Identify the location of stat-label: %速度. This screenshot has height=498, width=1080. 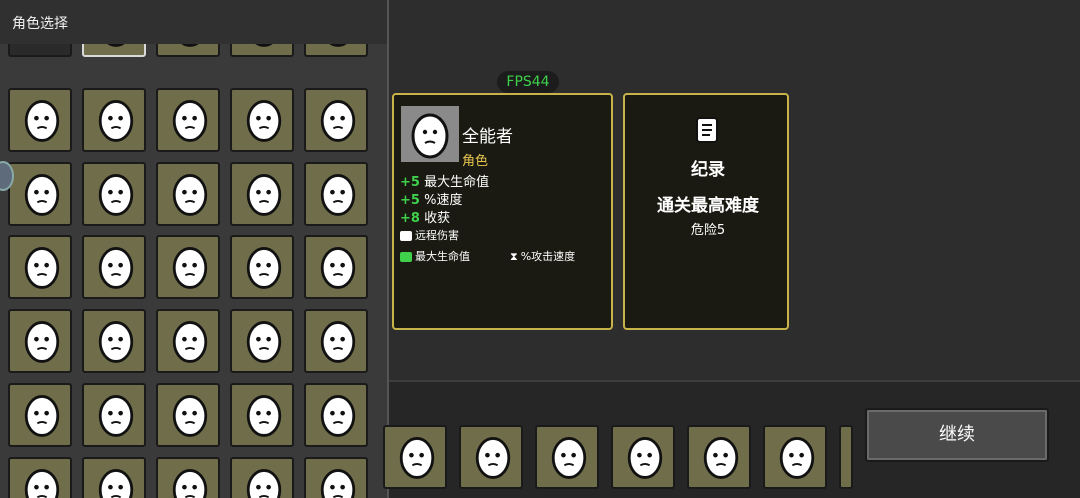
(443, 200).